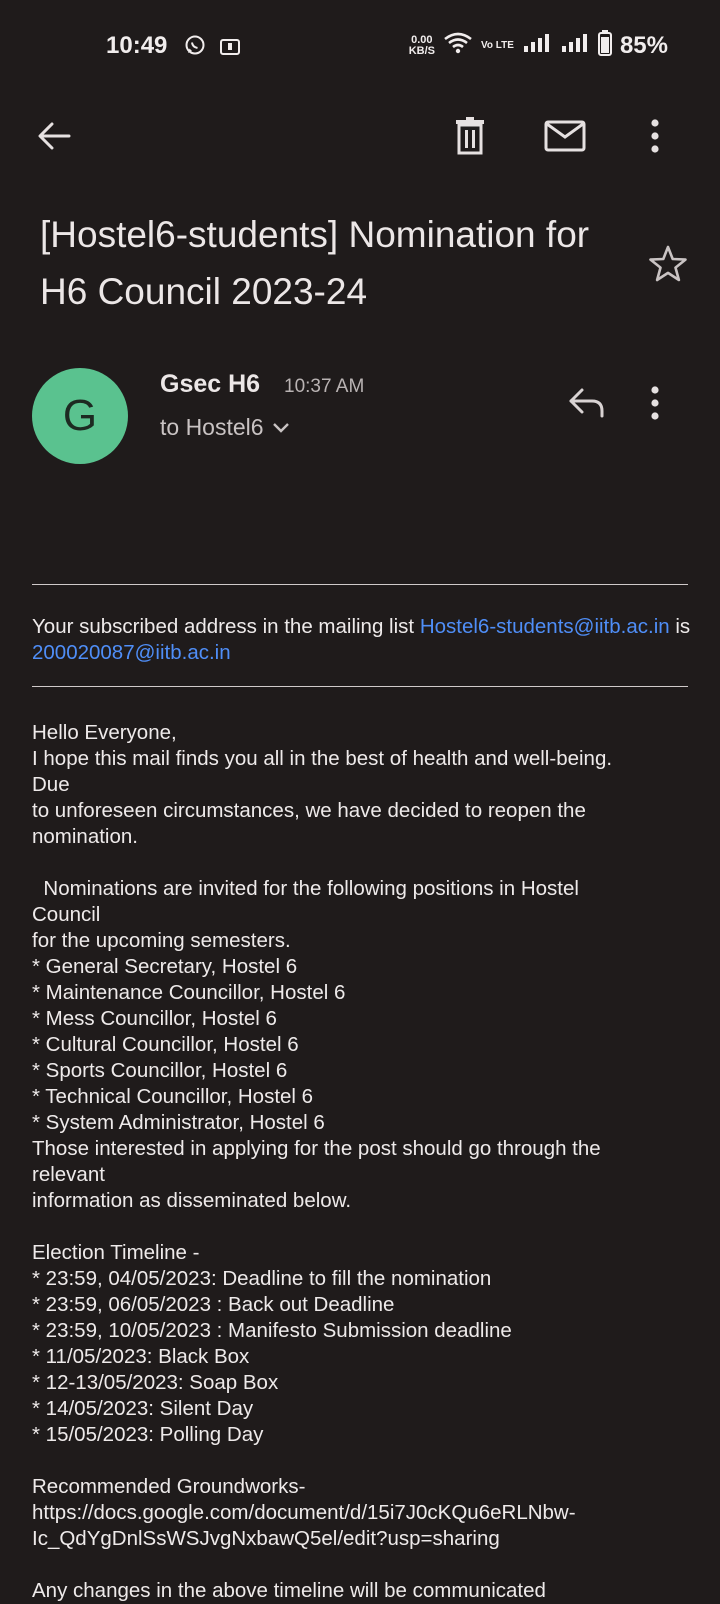 This screenshot has width=720, height=1604. What do you see at coordinates (422, 39) in the screenshot?
I see `net-speed-value: 0.00` at bounding box center [422, 39].